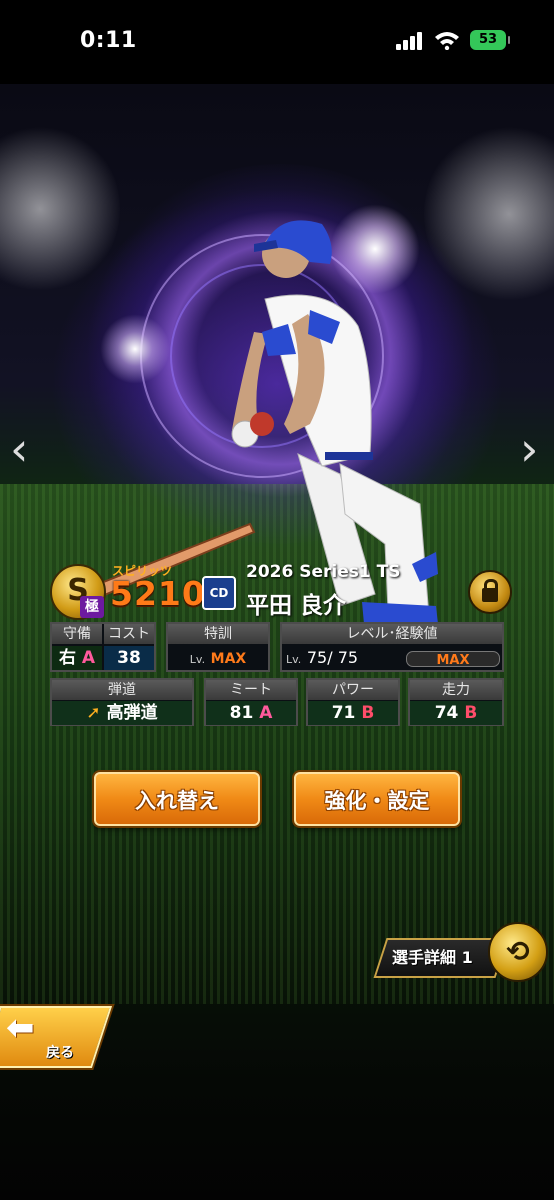 The width and height of the screenshot is (554, 1200). I want to click on status-time: 0:11, so click(108, 40).